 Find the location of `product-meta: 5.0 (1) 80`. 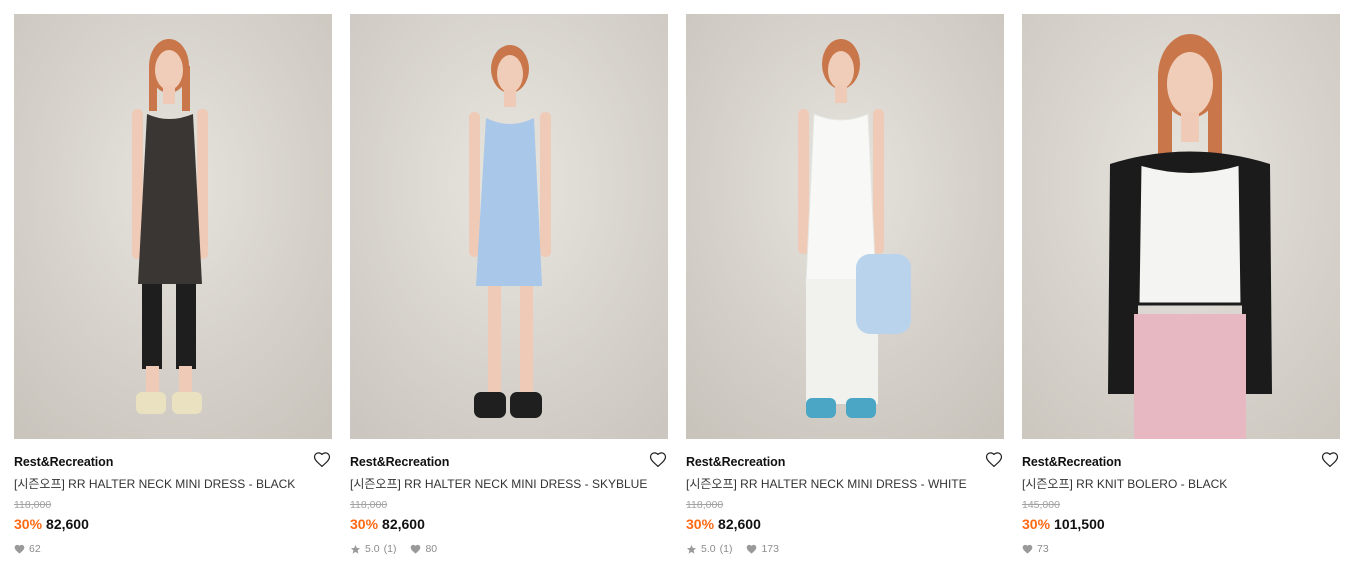

product-meta: 5.0 (1) 80 is located at coordinates (509, 549).